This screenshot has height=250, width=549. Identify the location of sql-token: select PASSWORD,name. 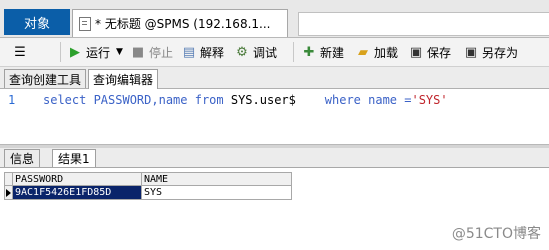
(119, 100).